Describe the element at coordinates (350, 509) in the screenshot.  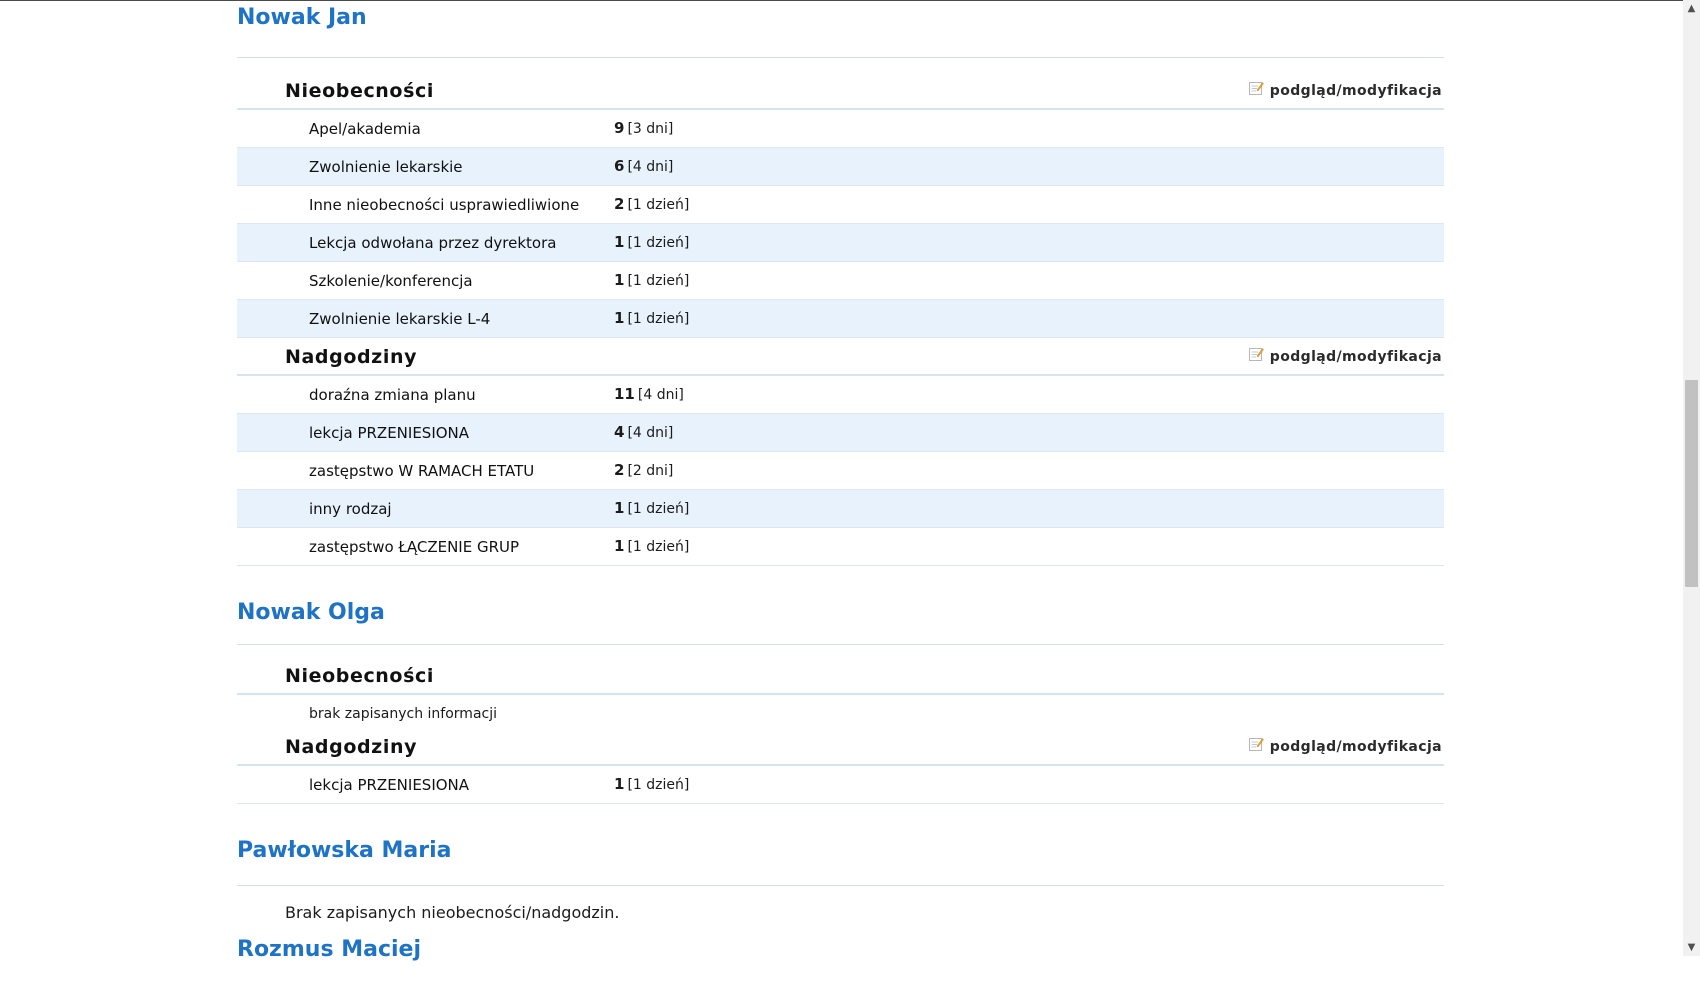
I see `row-label: inny rodzaj` at that location.